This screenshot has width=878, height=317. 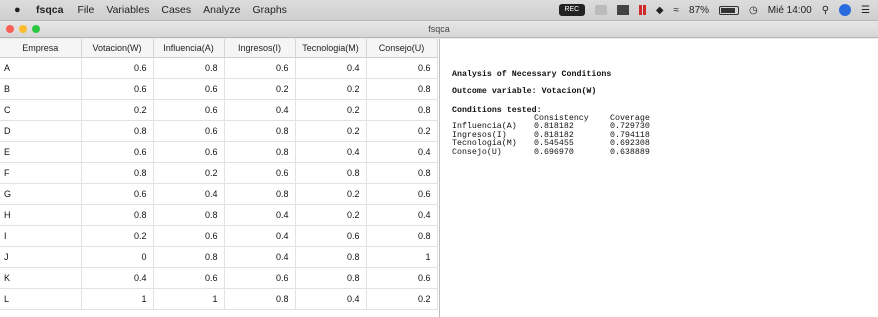 What do you see at coordinates (127, 10) in the screenshot?
I see `menu-variables: Variables` at bounding box center [127, 10].